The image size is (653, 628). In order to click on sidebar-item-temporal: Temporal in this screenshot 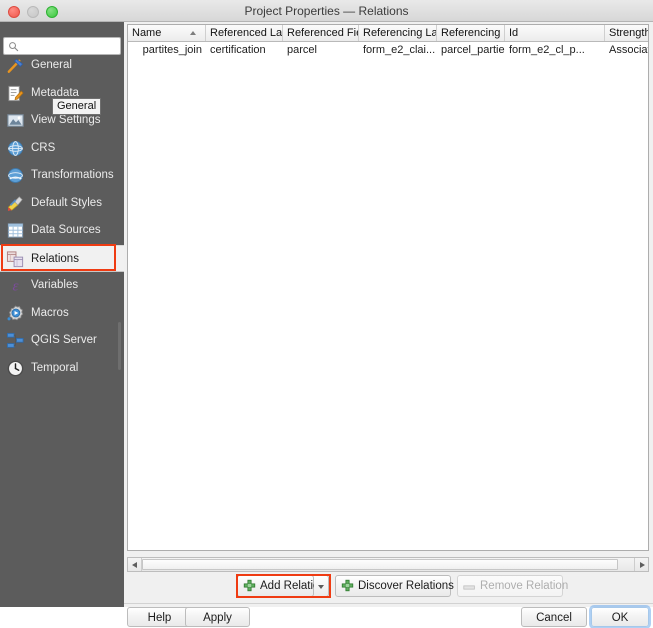, I will do `click(62, 368)`.